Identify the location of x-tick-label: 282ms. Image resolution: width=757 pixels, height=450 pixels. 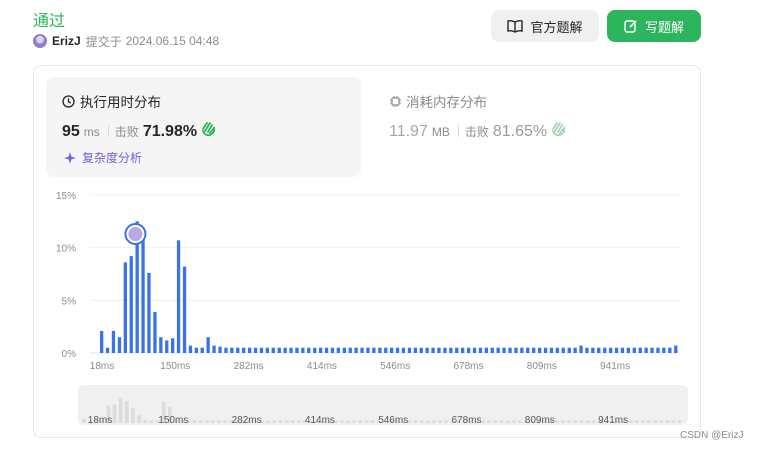
(249, 366).